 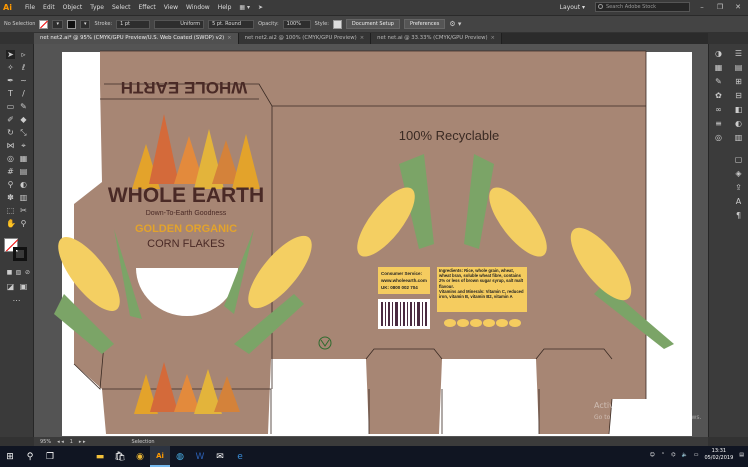 I want to click on style-swatch, so click(x=337, y=24).